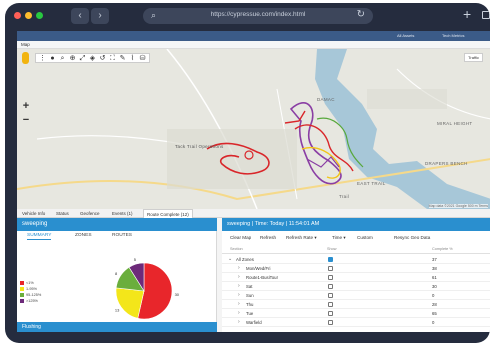 This screenshot has height=347, width=495. Describe the element at coordinates (72, 58) in the screenshot. I see `zoom-in-tool-icon: ⊕` at that location.